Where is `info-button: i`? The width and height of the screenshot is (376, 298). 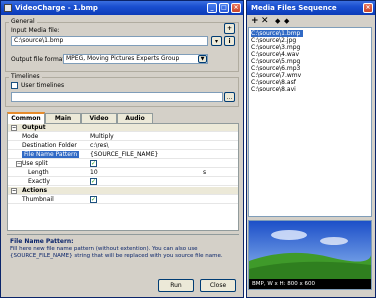
info-button: i is located at coordinates (229, 41).